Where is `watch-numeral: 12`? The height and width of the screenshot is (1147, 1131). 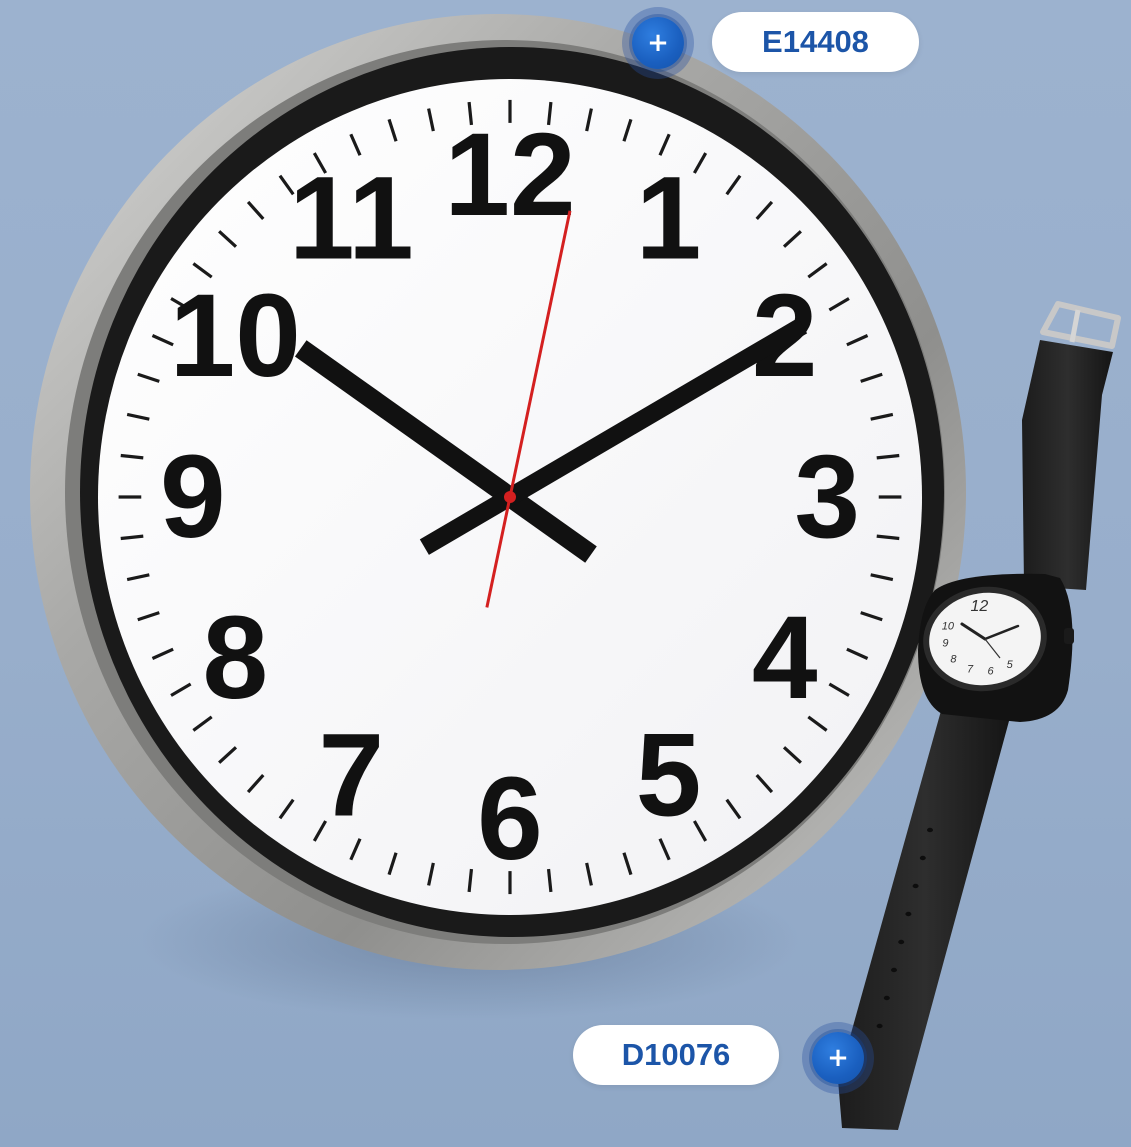 watch-numeral: 12 is located at coordinates (980, 606).